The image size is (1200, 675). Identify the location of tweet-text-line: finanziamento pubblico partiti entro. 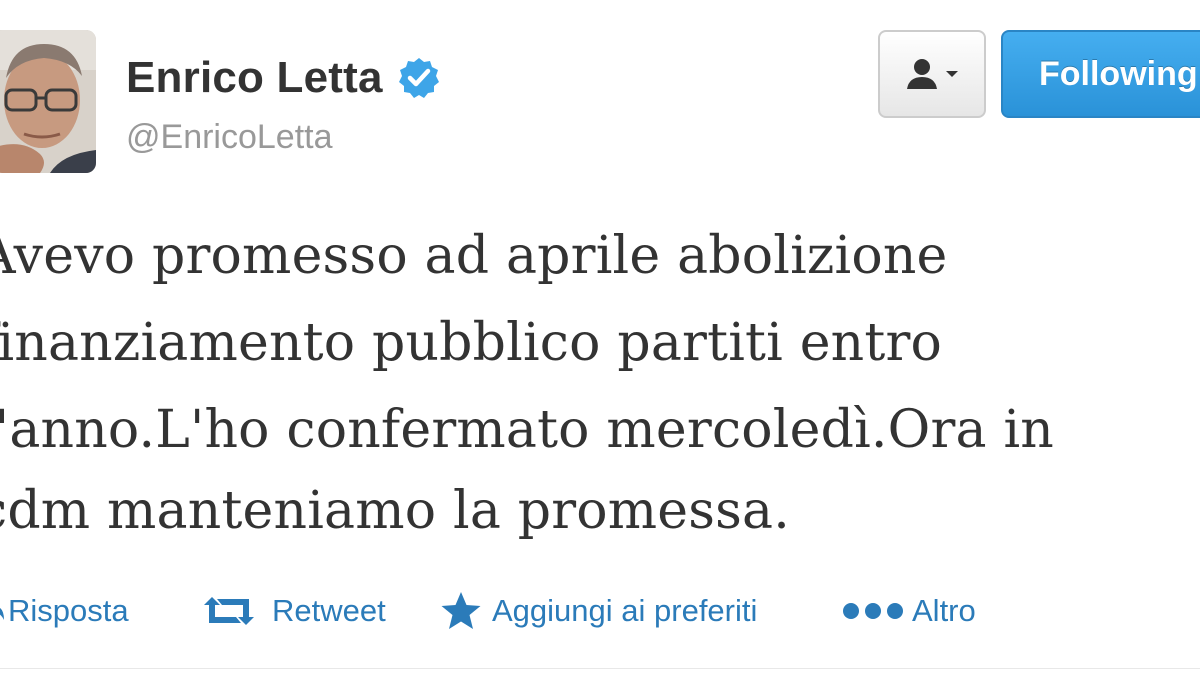
(471, 343).